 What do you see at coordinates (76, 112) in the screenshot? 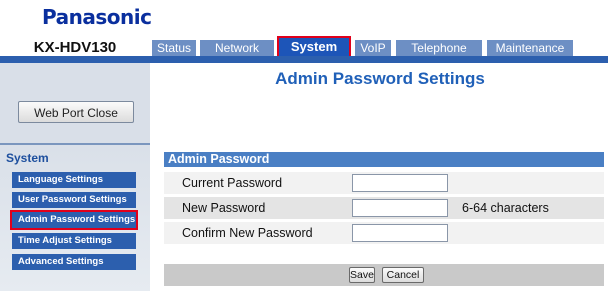
I see `web-port-close-button: Web Port Close` at bounding box center [76, 112].